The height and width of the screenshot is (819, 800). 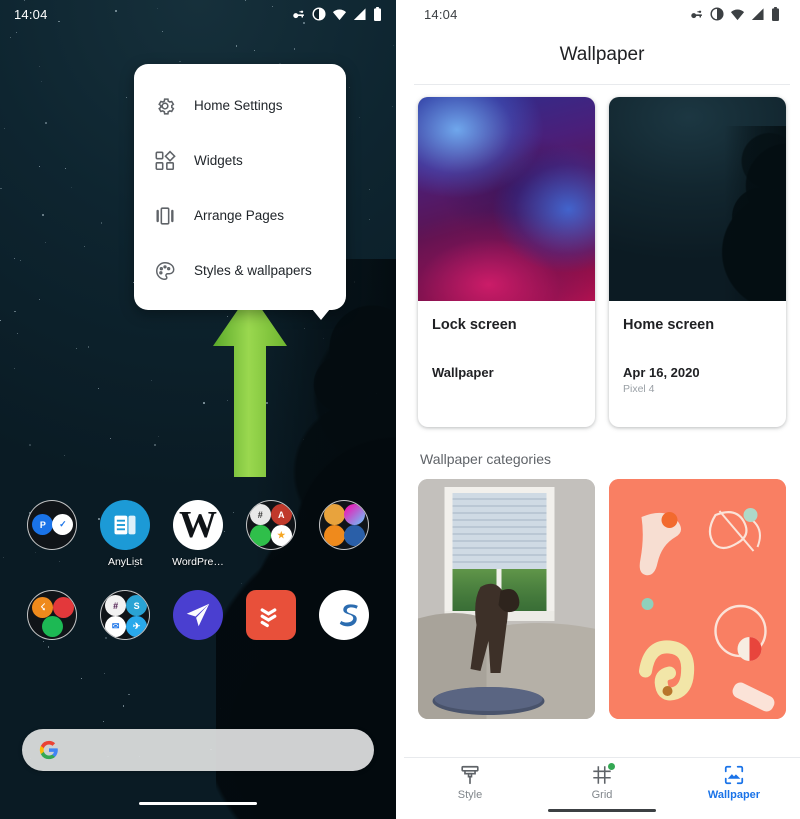 I want to click on nav-tab-wallpaper: Wallpaper, so click(x=734, y=782).